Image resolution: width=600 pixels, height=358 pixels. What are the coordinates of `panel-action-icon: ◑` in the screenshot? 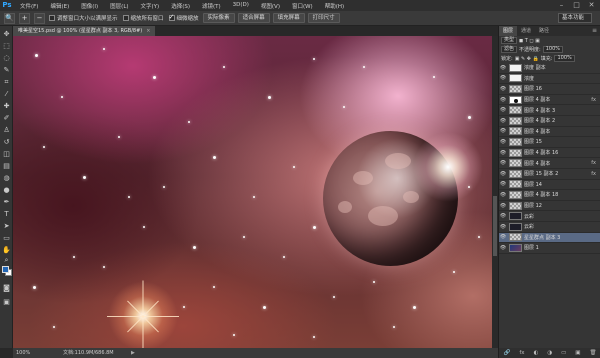 It's located at (549, 353).